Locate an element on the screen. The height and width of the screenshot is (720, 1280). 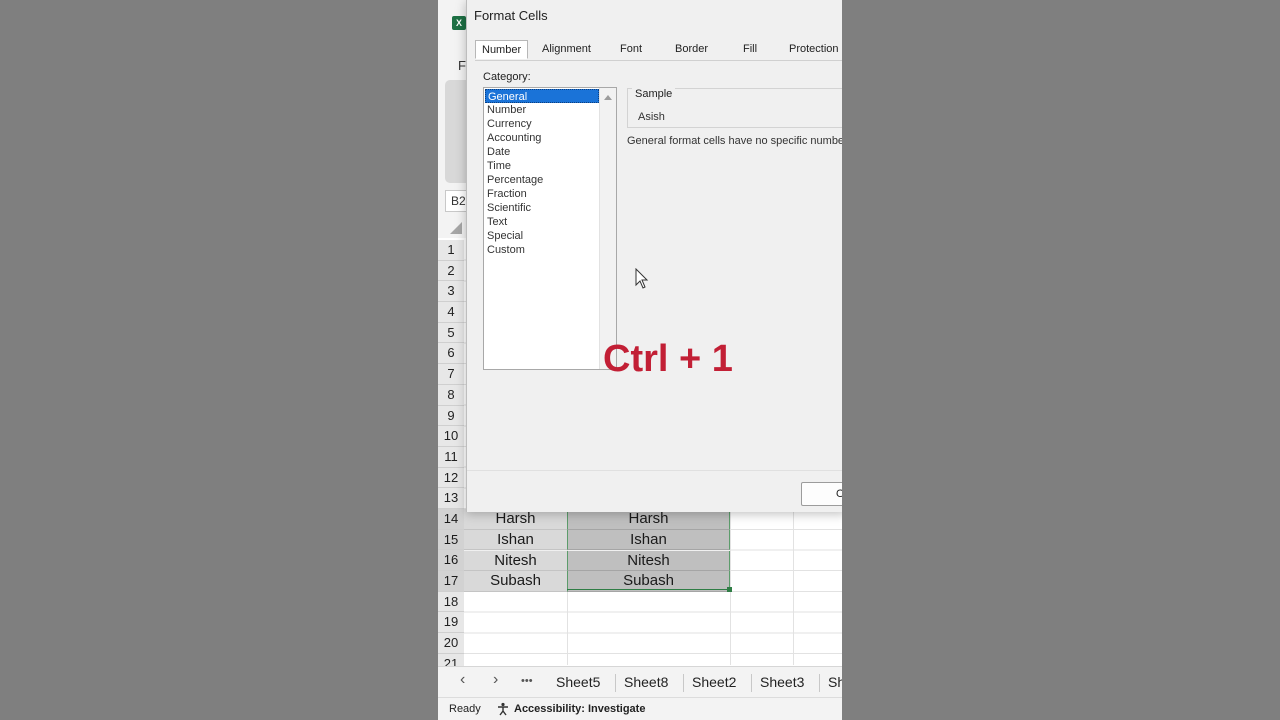
row-header: 4 is located at coordinates (451, 312).